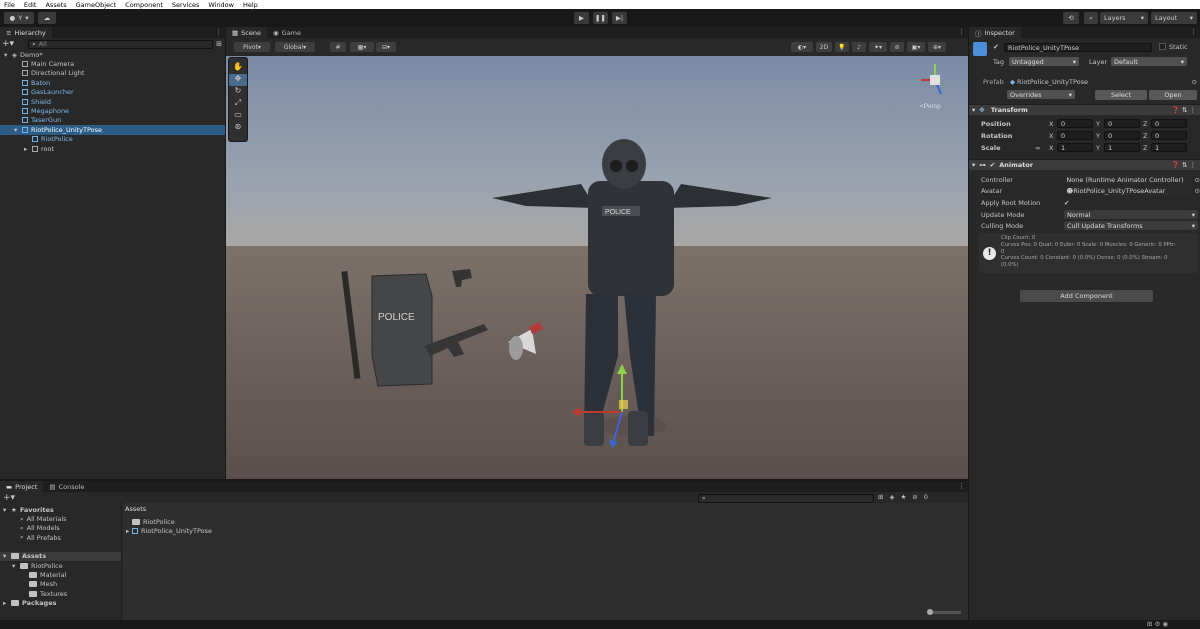 This screenshot has width=1200, height=629. What do you see at coordinates (944, 612) in the screenshot?
I see `icon-size-slider` at bounding box center [944, 612].